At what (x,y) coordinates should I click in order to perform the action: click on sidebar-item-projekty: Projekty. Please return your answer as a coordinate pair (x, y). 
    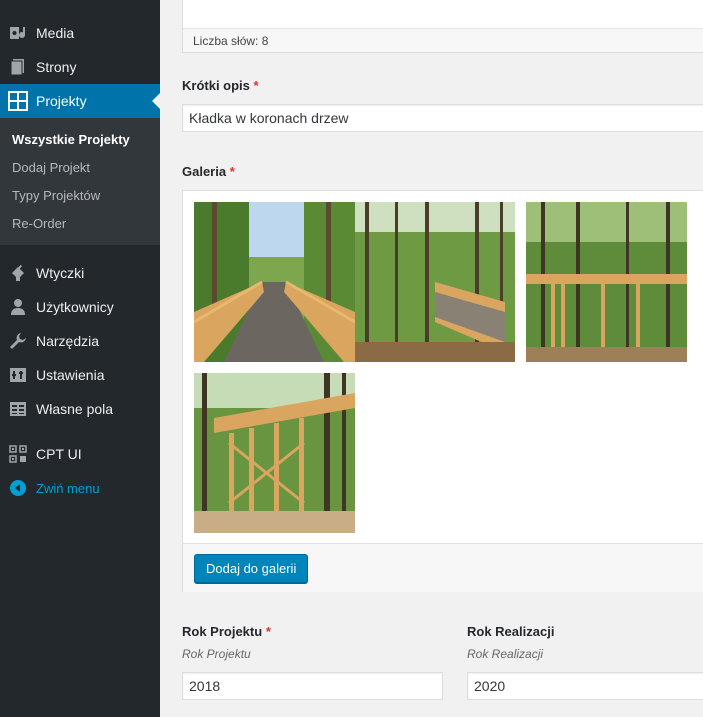
    Looking at the image, I should click on (80, 101).